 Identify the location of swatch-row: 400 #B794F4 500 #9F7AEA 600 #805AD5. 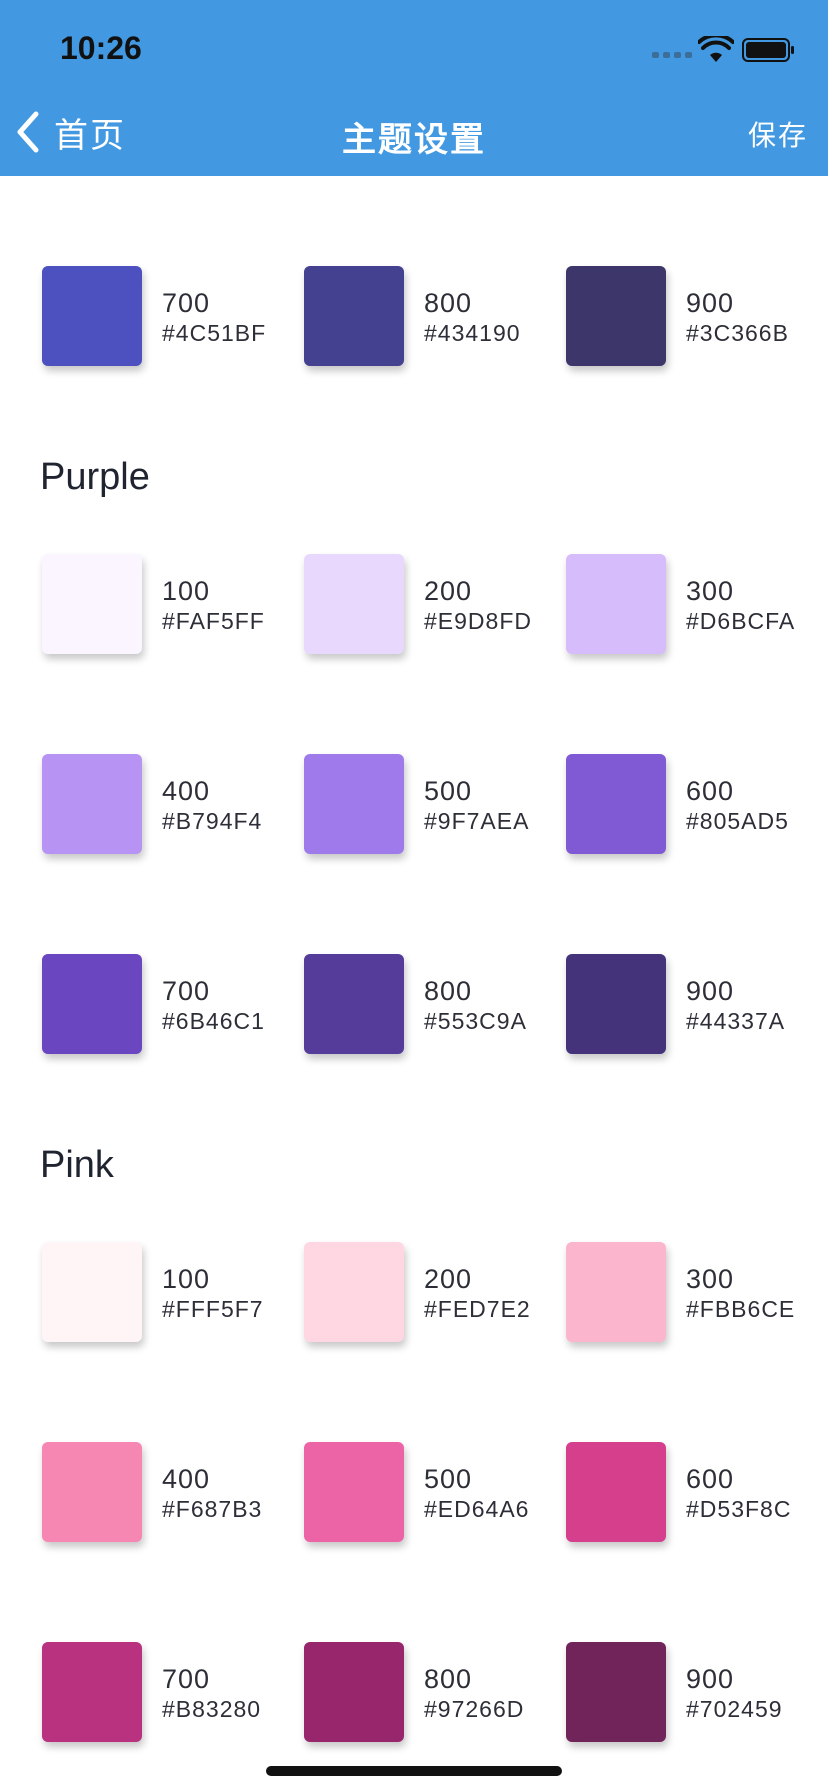
(414, 804).